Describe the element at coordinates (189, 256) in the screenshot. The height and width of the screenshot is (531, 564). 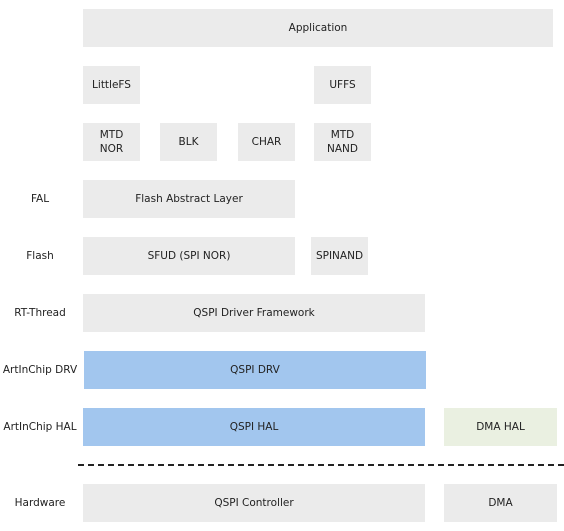
I see `block-sfud: SFUD (SPI NOR)` at that location.